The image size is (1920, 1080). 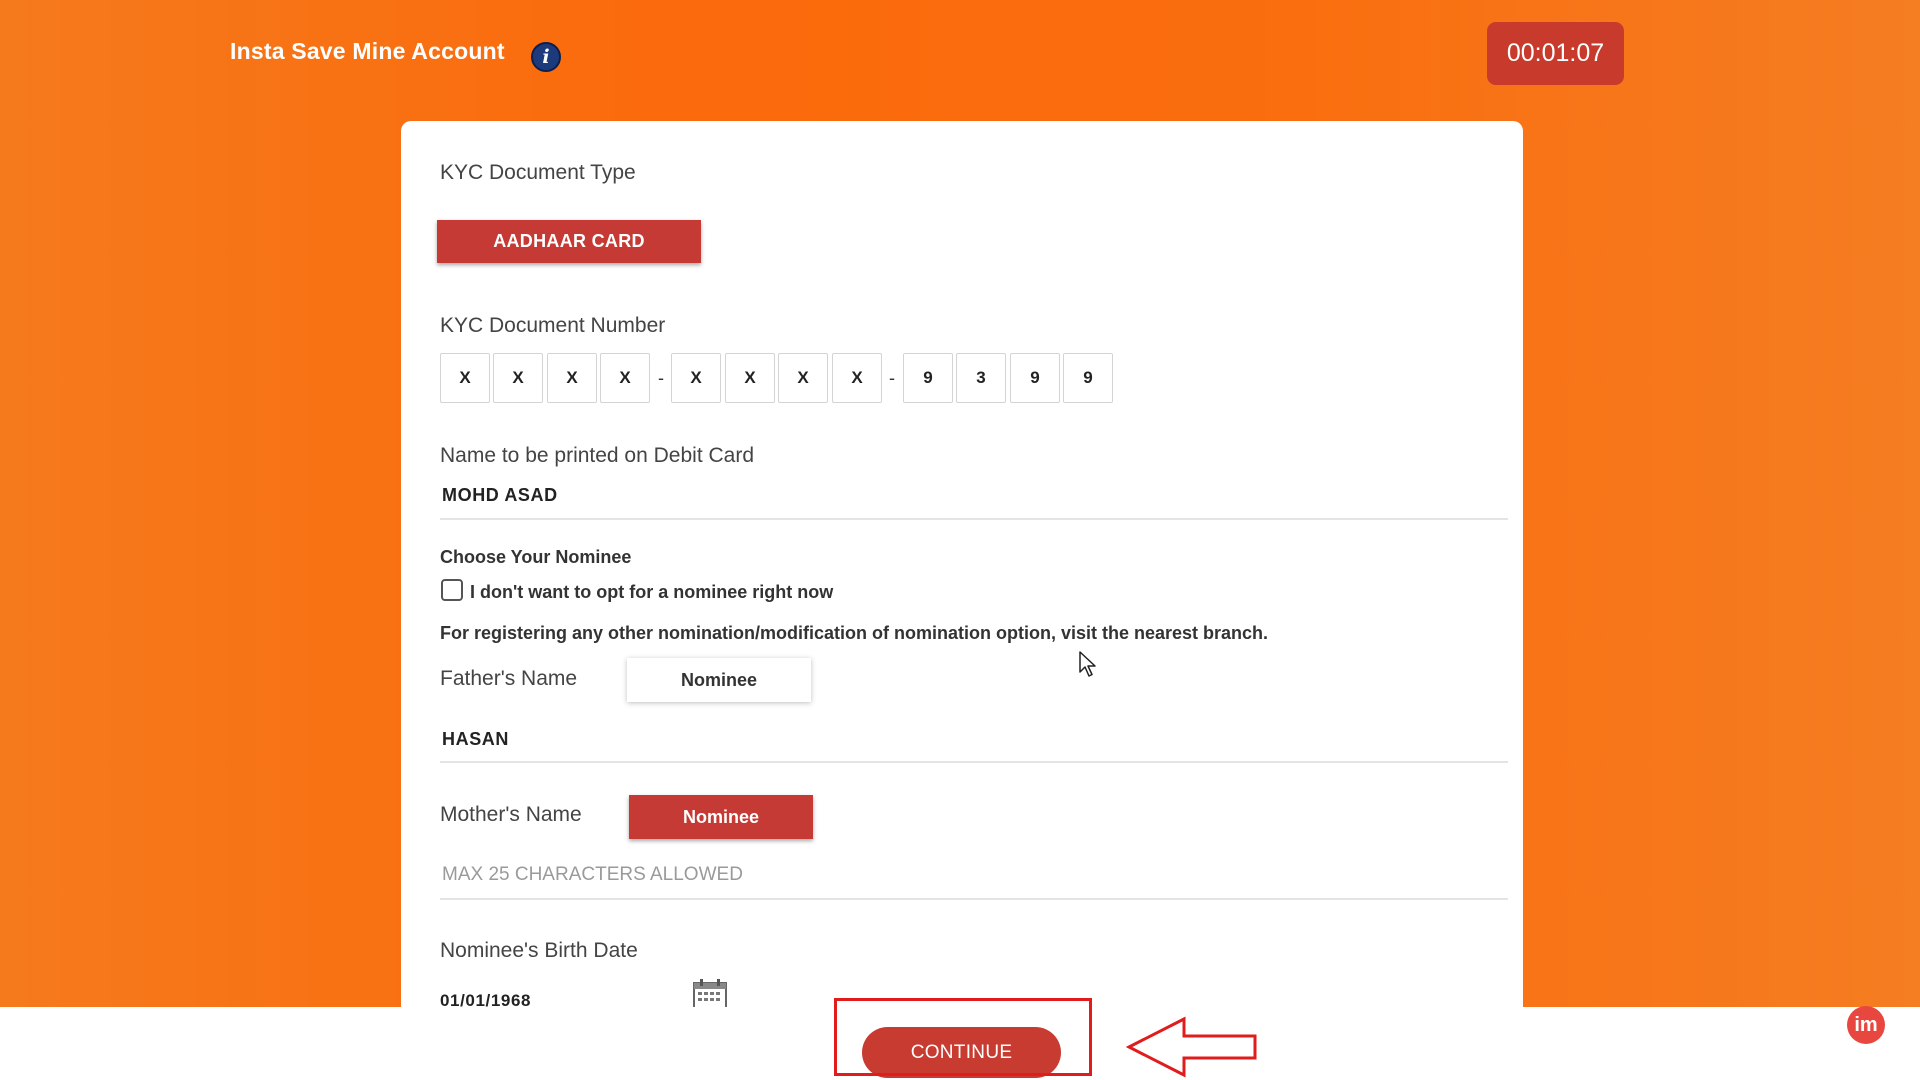 What do you see at coordinates (1555, 53) in the screenshot?
I see `session-timer: 00:01:07` at bounding box center [1555, 53].